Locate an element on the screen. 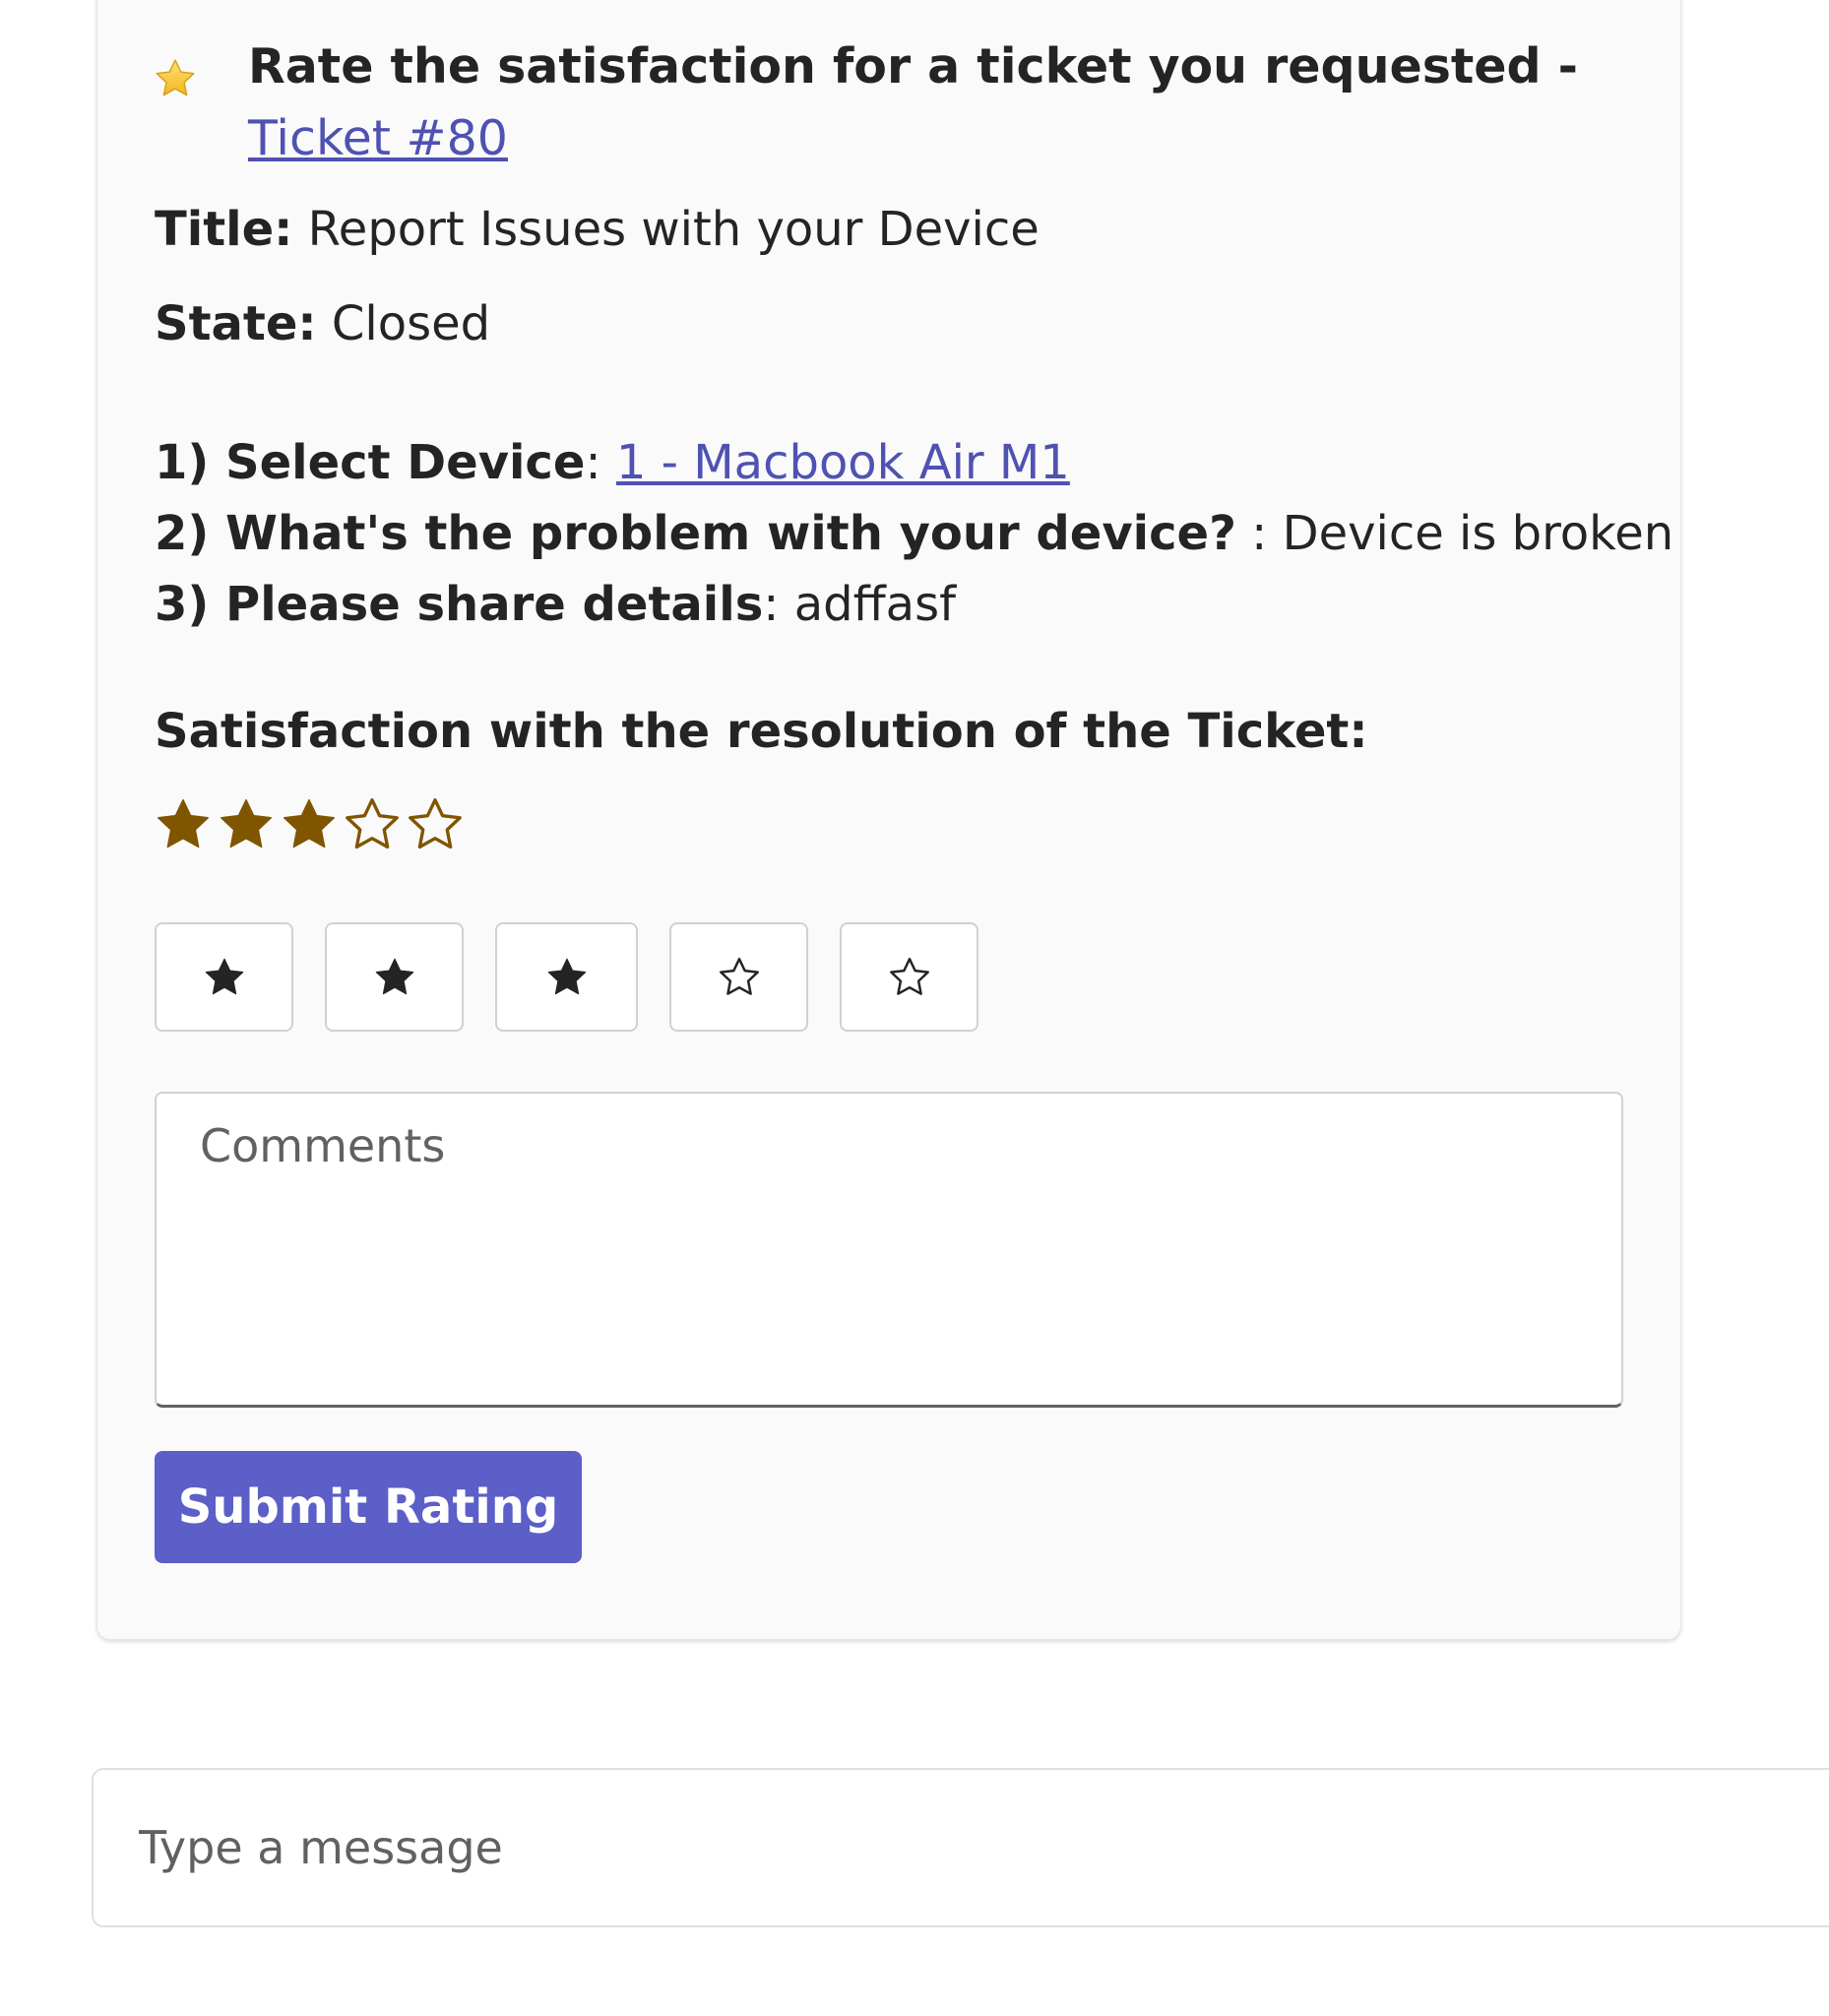 This screenshot has height=2016, width=1829. state-field: State: Closed is located at coordinates (322, 323).